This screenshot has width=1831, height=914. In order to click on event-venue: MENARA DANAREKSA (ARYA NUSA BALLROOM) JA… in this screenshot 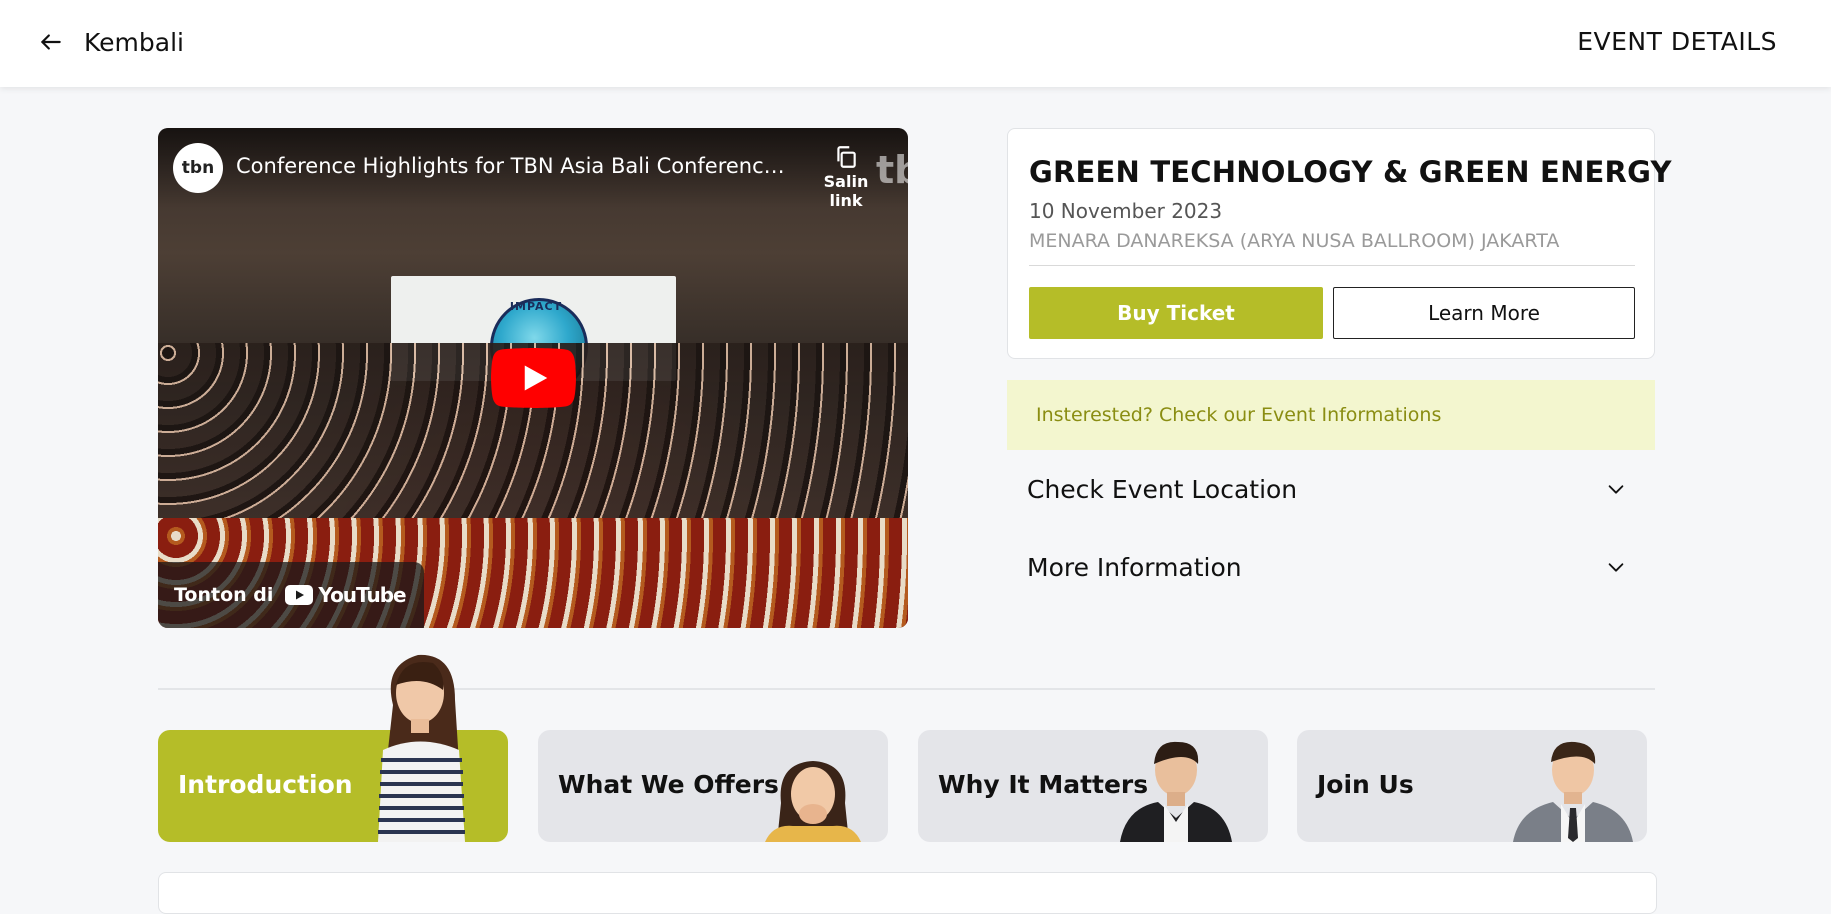, I will do `click(1294, 241)`.